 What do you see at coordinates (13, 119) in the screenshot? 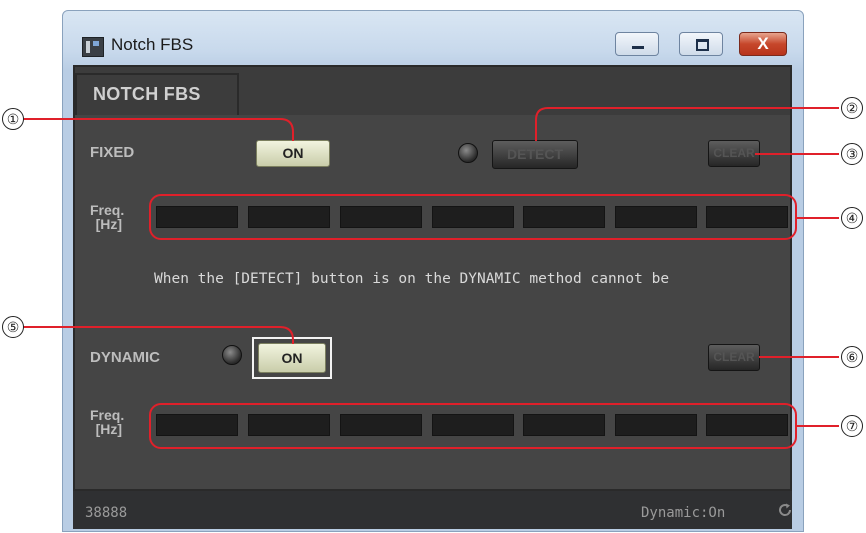
I see `callout-marker-1: ①` at bounding box center [13, 119].